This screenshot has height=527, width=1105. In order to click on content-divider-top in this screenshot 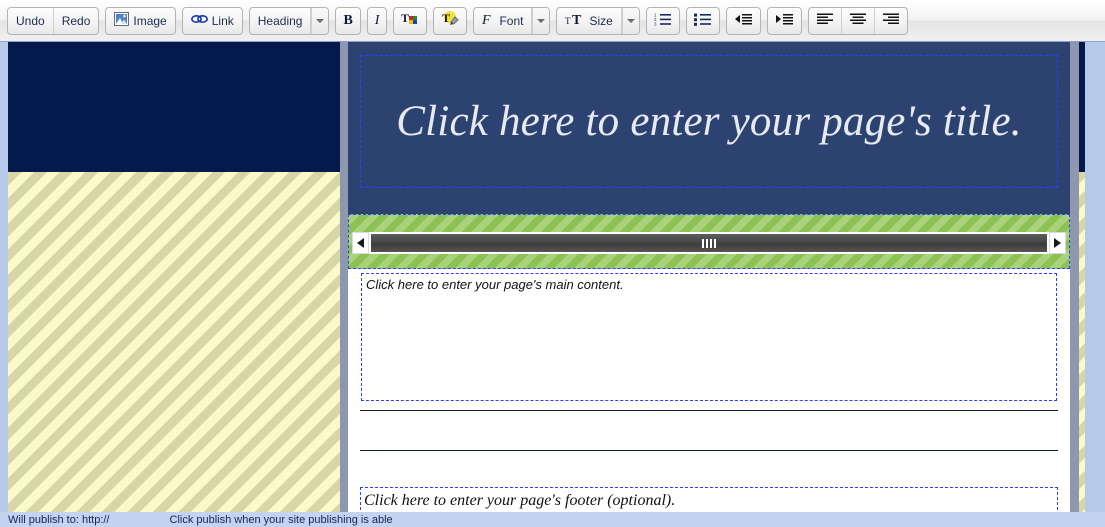, I will do `click(709, 410)`.